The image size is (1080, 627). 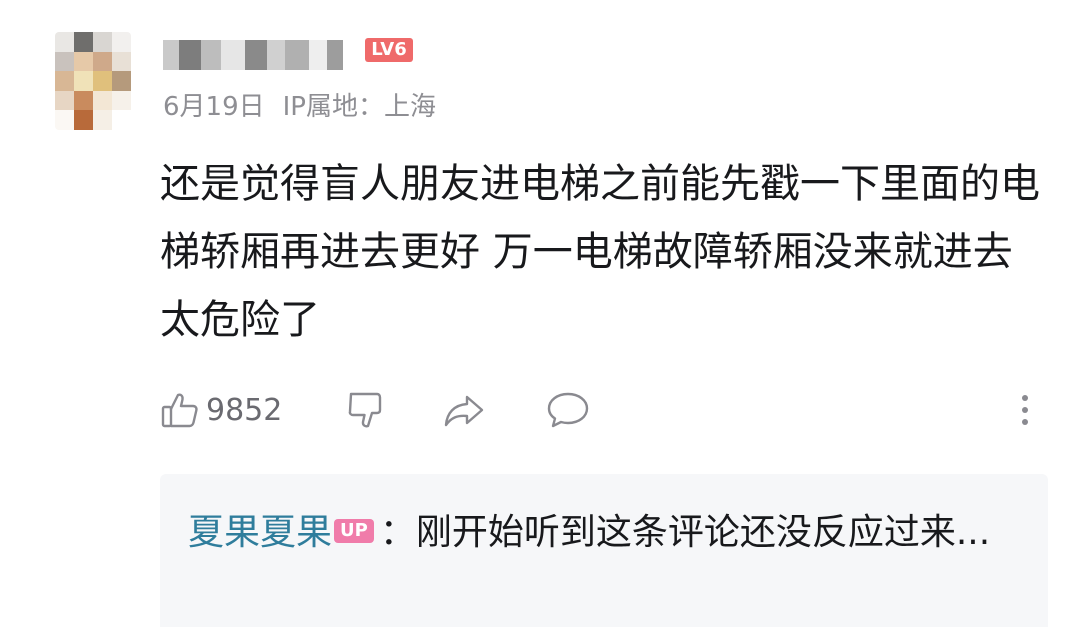 What do you see at coordinates (93, 81) in the screenshot?
I see `avatar` at bounding box center [93, 81].